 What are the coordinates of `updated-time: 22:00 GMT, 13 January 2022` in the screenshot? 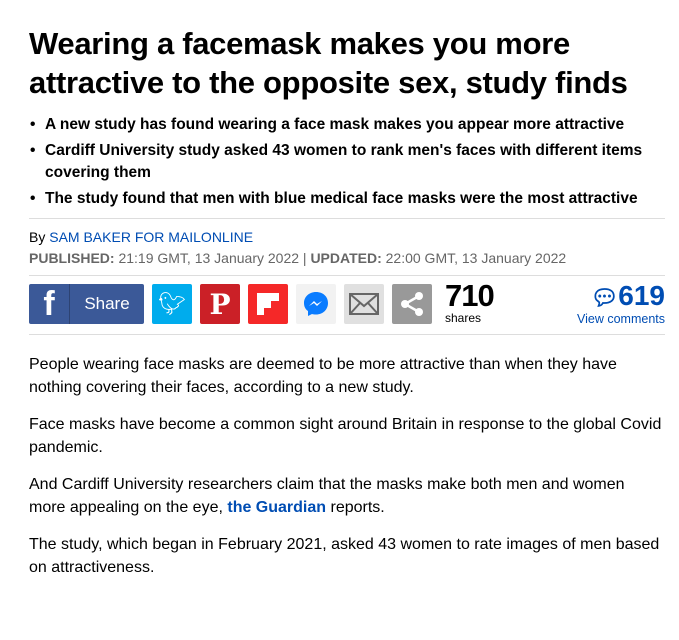 It's located at (474, 258).